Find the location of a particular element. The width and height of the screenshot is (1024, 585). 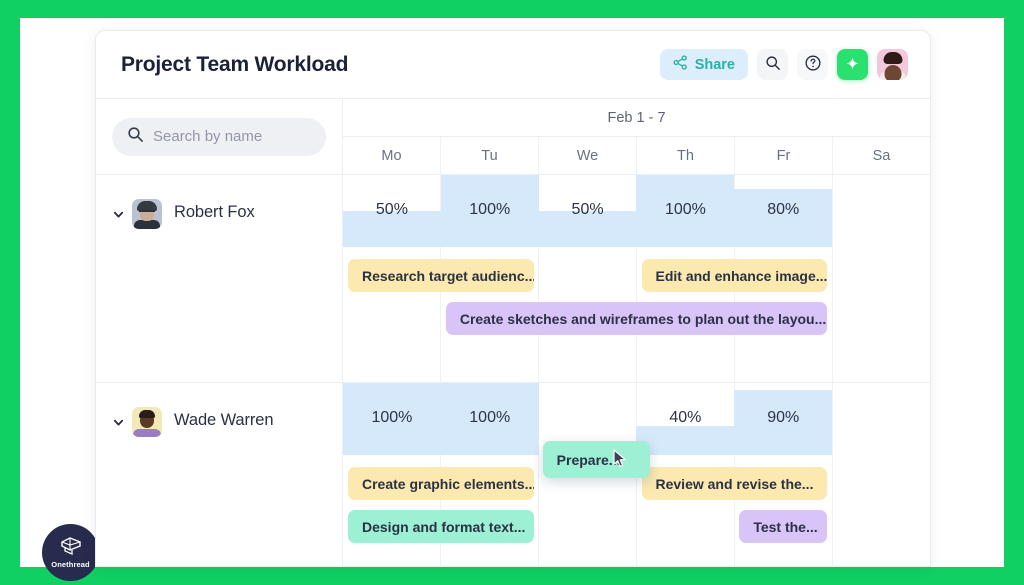

share-icon is located at coordinates (680, 64).